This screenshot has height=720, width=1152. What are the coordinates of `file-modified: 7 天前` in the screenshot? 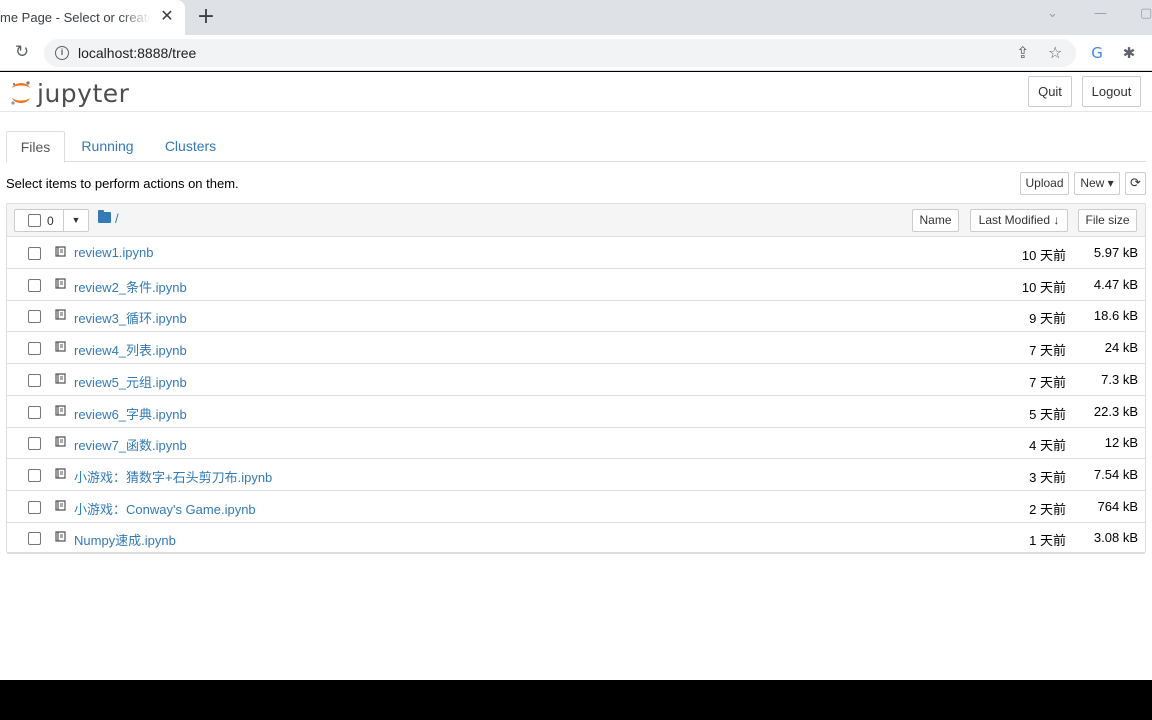 It's located at (1047, 382).